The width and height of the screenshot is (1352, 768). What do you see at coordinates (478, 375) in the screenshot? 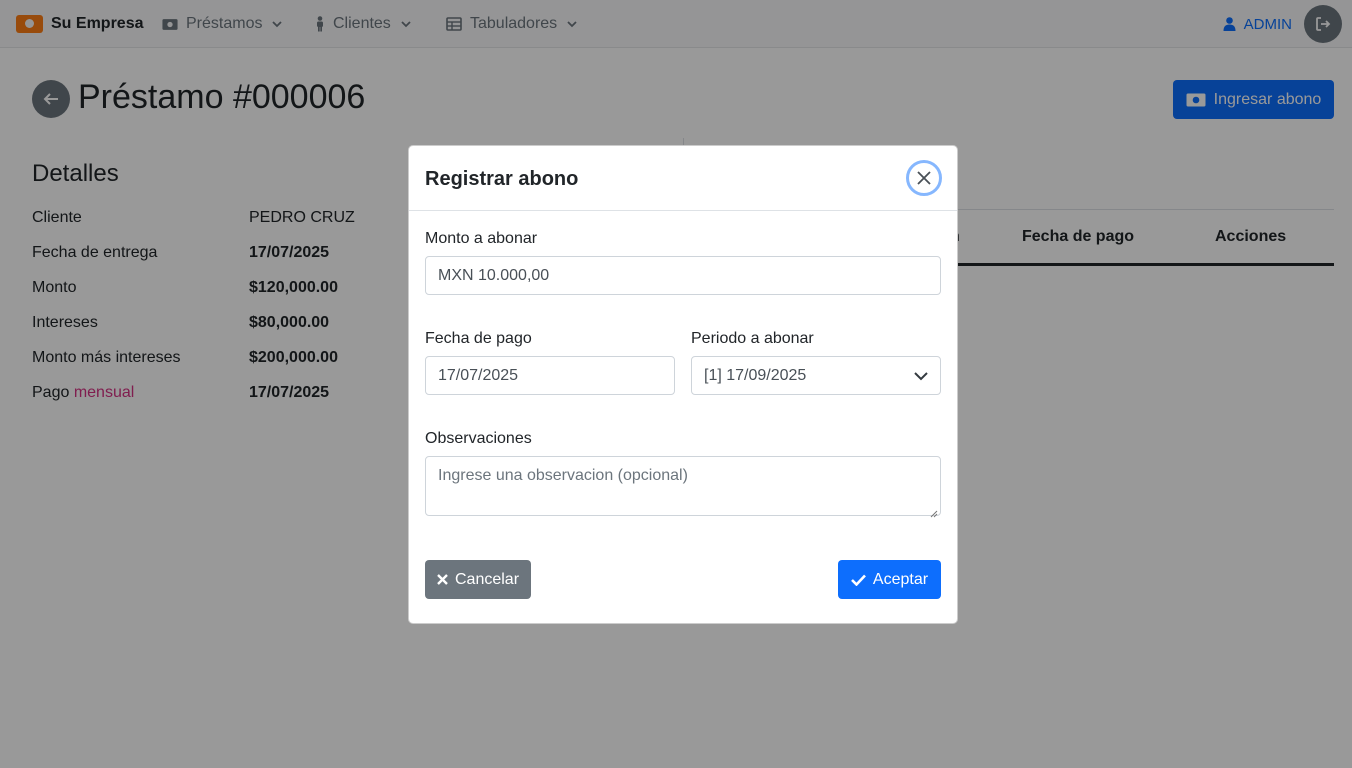
I see `fecha-pago-value: 17/07/2025` at bounding box center [478, 375].